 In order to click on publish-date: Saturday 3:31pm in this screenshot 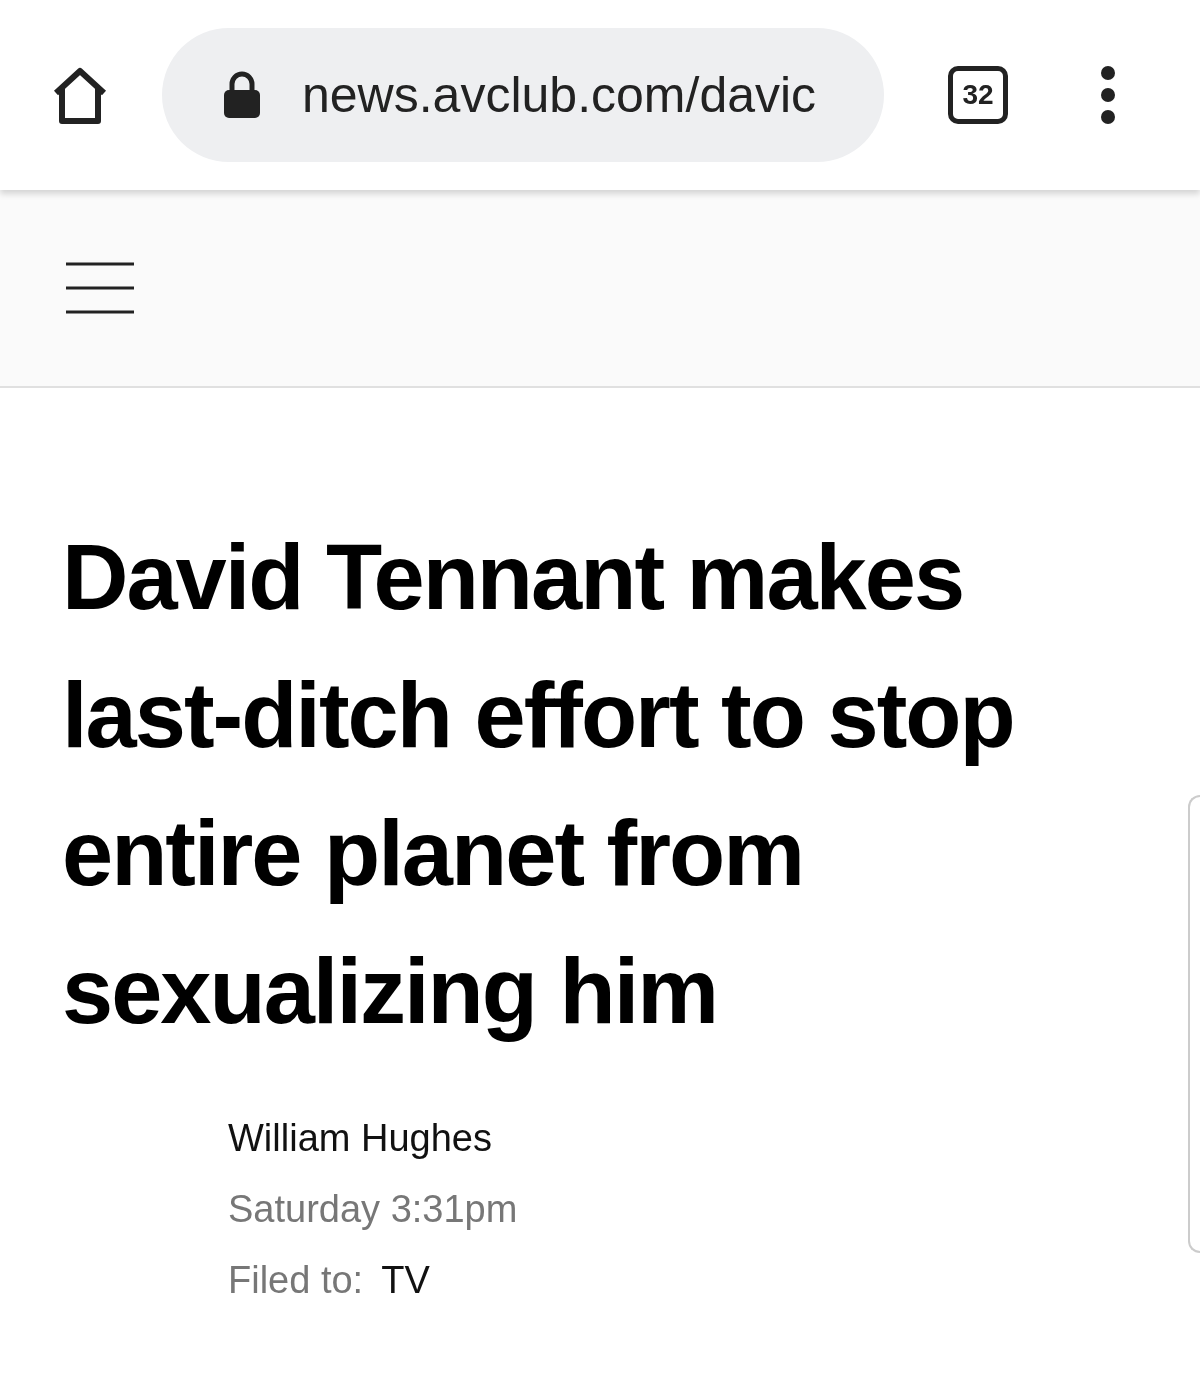, I will do `click(373, 1209)`.